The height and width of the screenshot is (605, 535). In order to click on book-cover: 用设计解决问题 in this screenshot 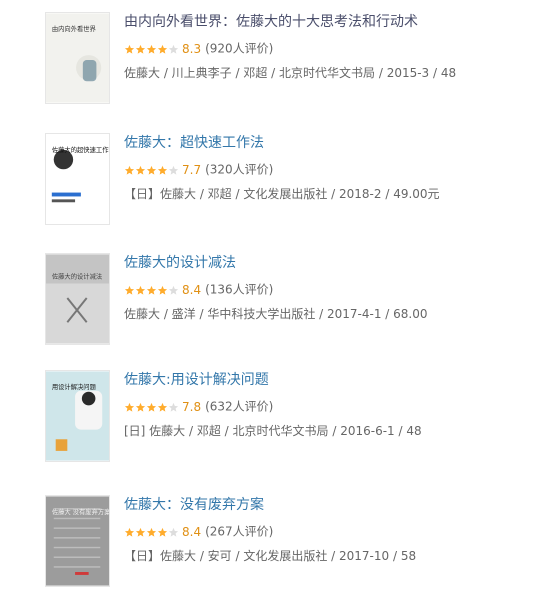, I will do `click(77, 416)`.